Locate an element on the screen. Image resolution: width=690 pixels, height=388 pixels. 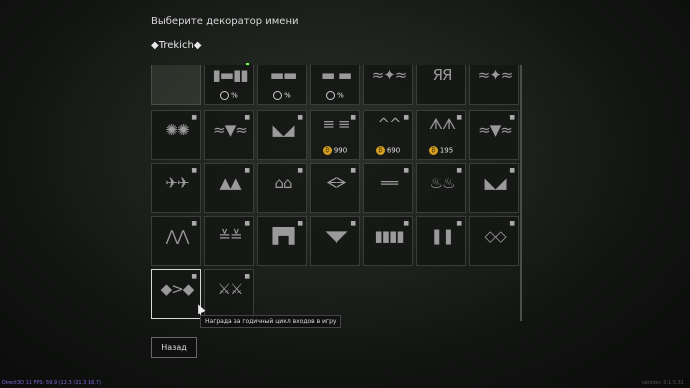
decorator-cell: ▬ ▬% is located at coordinates (335, 85).